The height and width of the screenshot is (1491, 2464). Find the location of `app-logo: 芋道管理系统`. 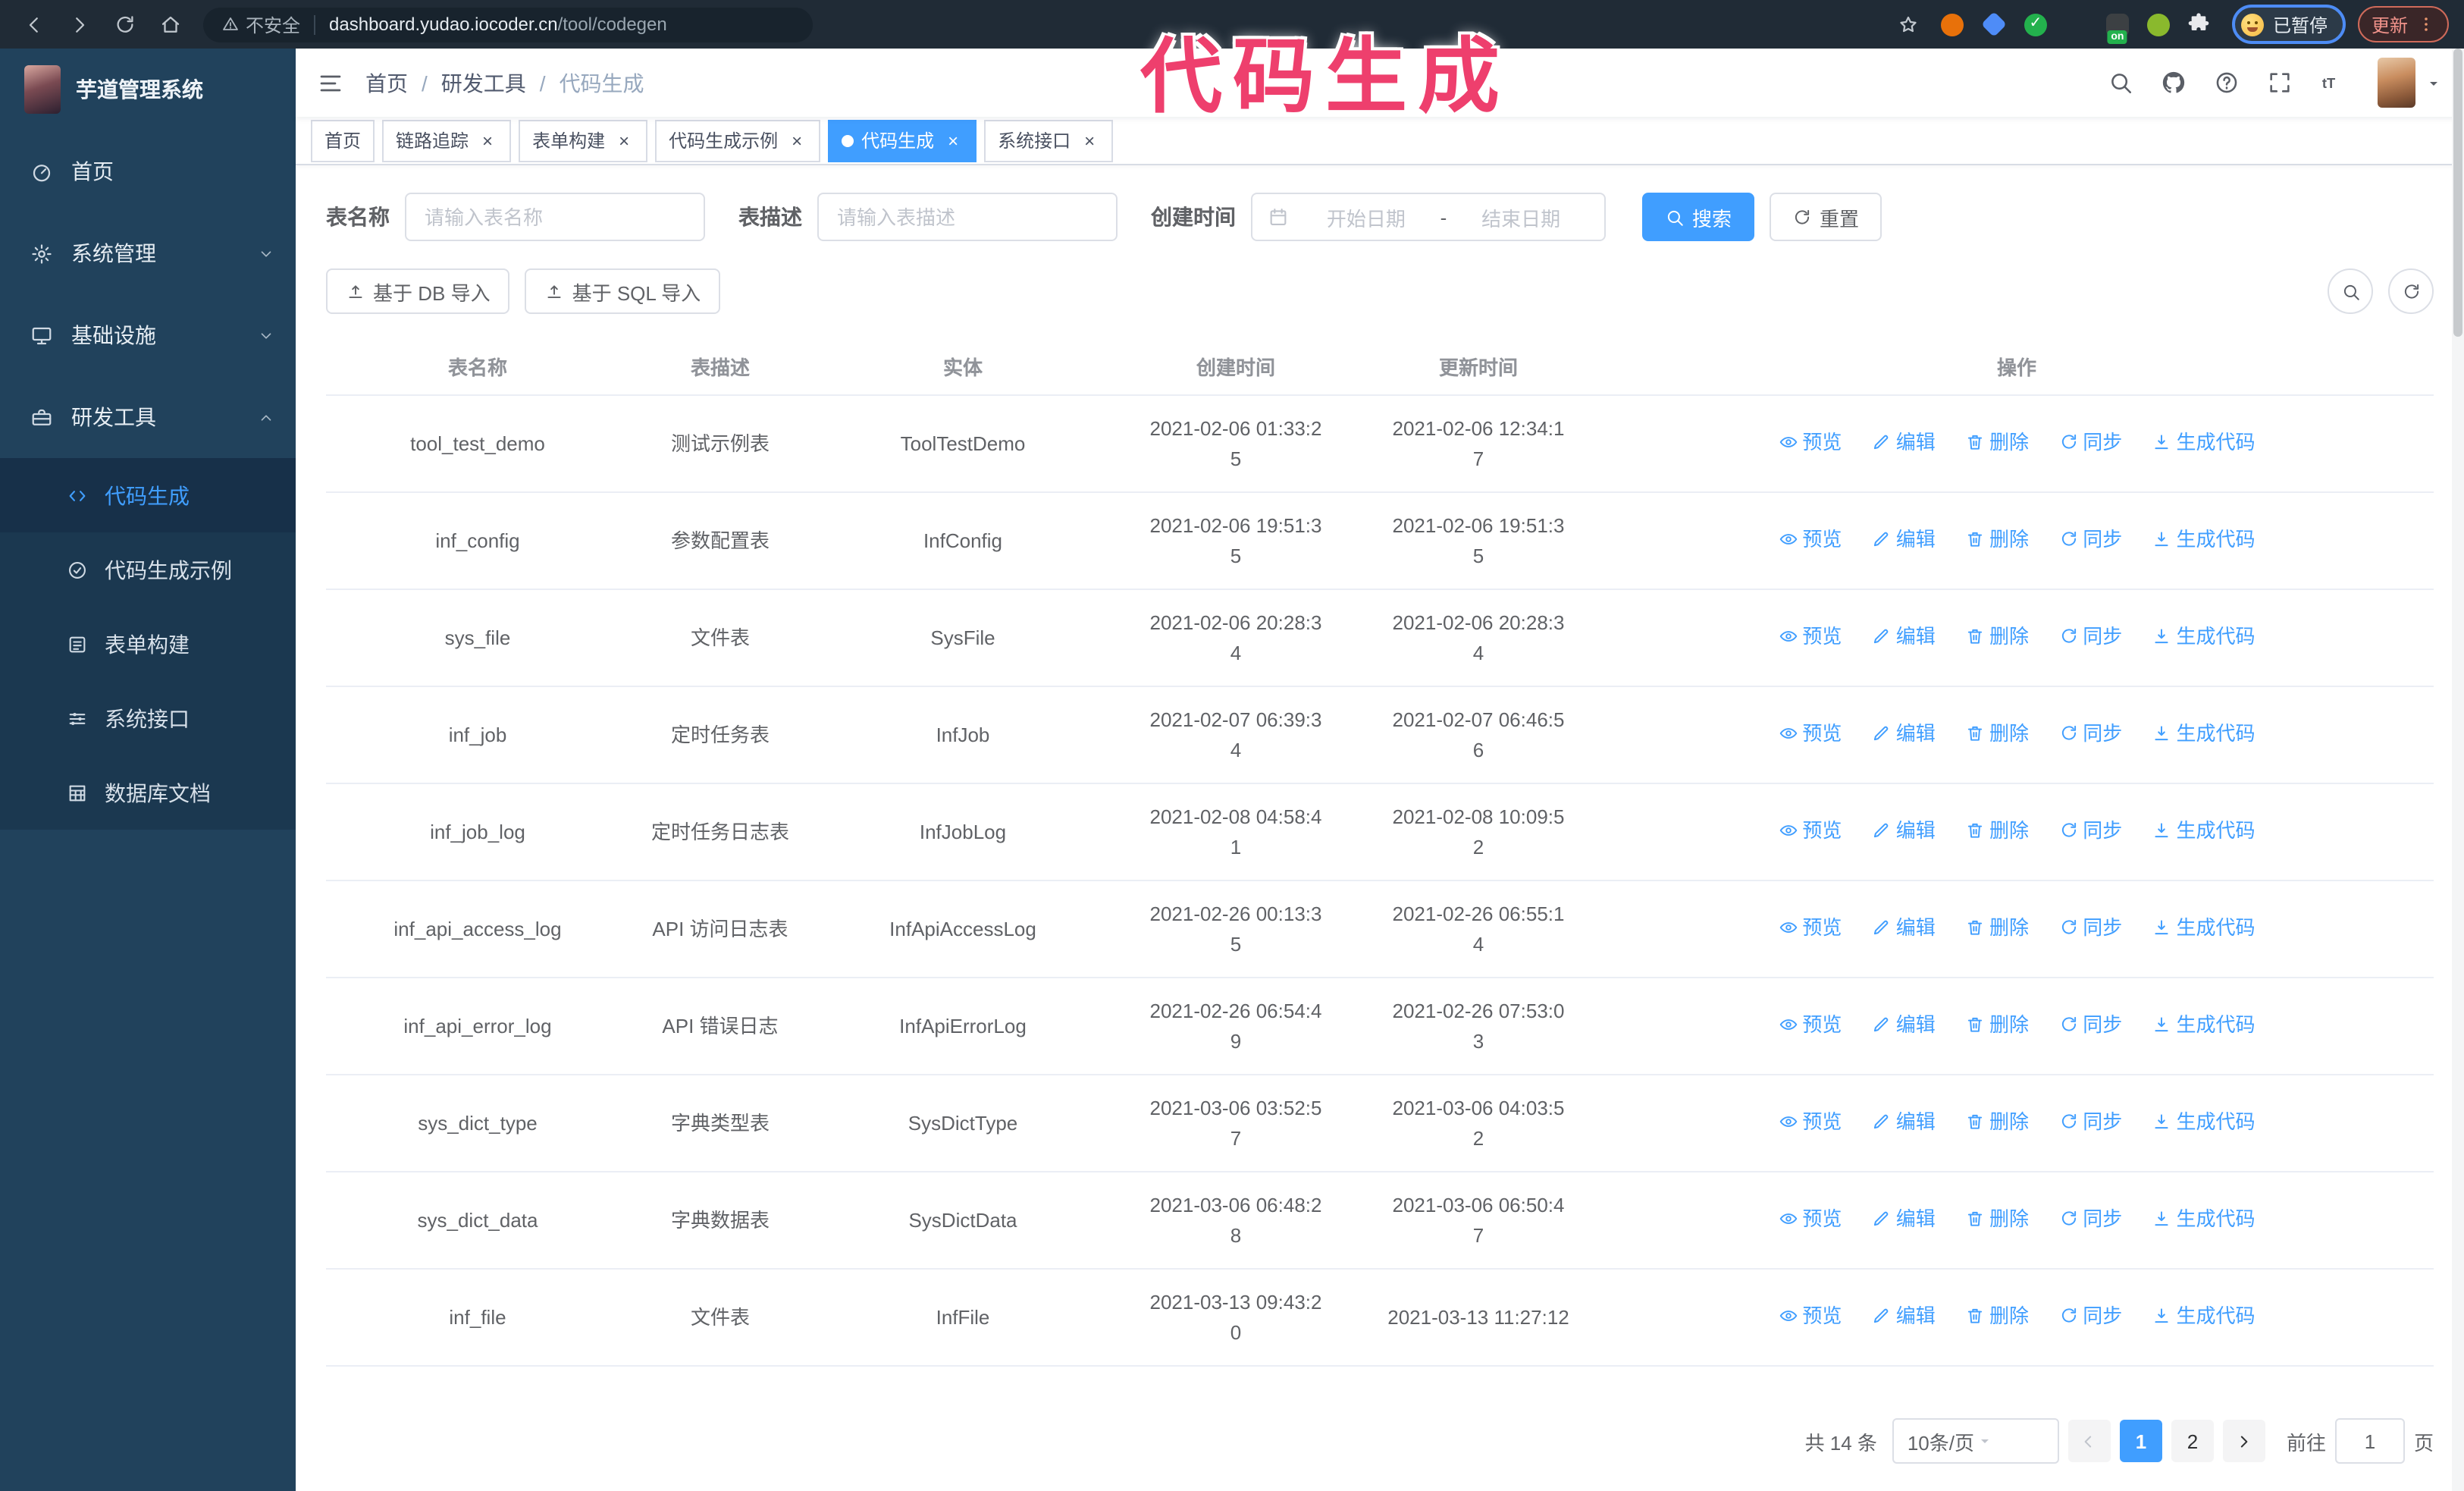

app-logo: 芋道管理系统 is located at coordinates (148, 89).